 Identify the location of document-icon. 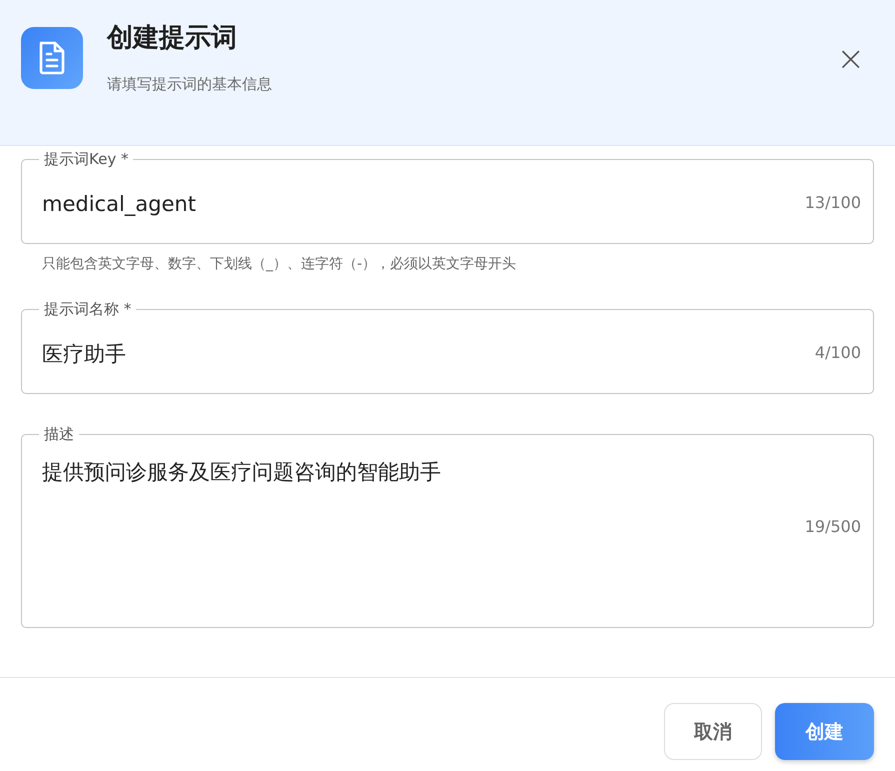
(52, 58).